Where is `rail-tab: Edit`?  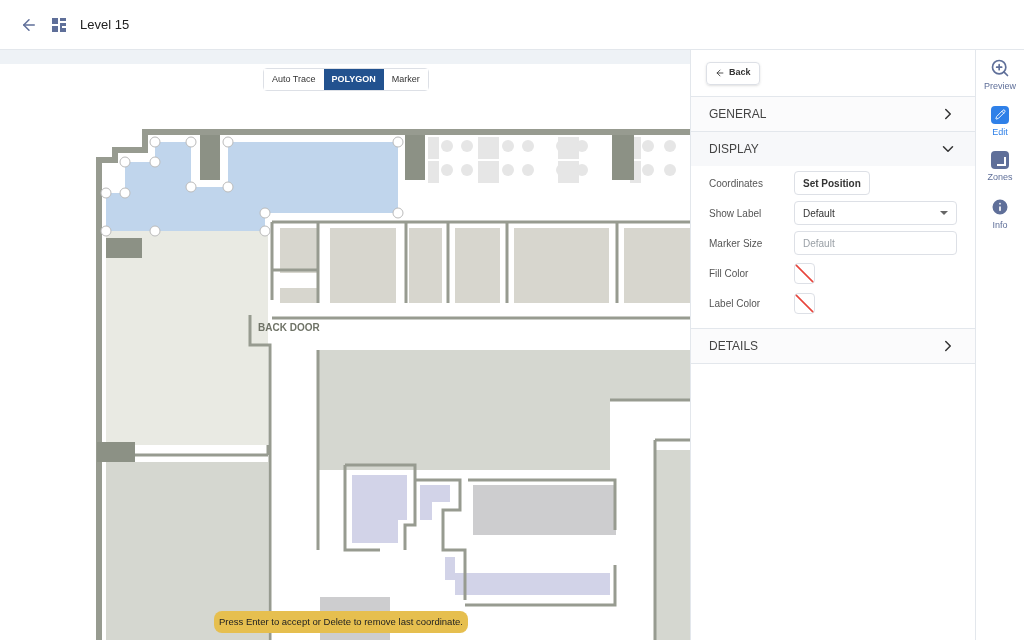
rail-tab: Edit is located at coordinates (1000, 122).